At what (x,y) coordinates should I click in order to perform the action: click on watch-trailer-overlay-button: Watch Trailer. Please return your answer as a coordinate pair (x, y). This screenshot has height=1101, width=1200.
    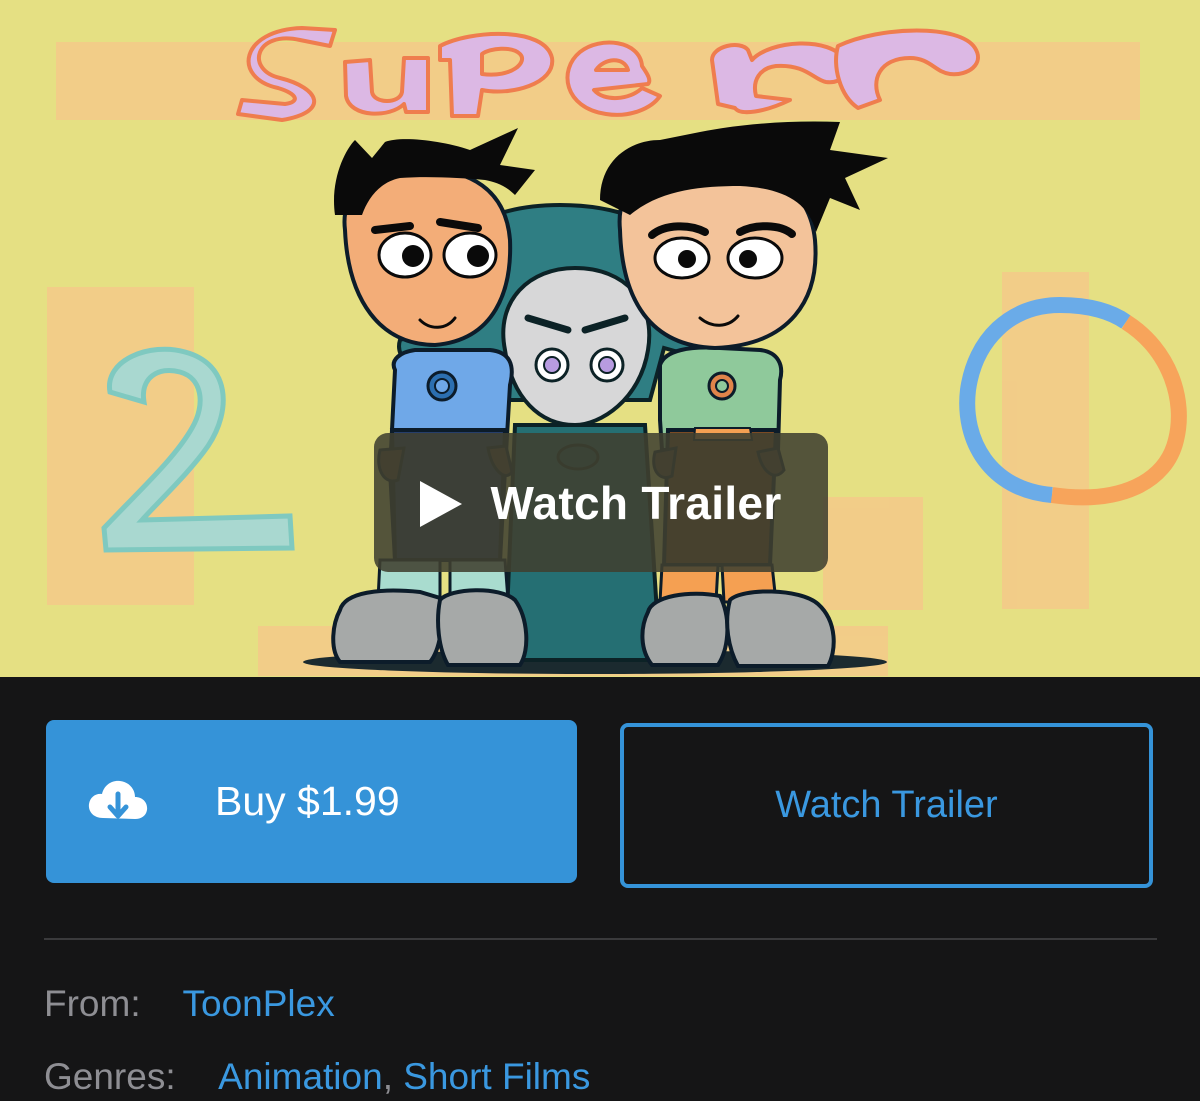
    Looking at the image, I should click on (601, 502).